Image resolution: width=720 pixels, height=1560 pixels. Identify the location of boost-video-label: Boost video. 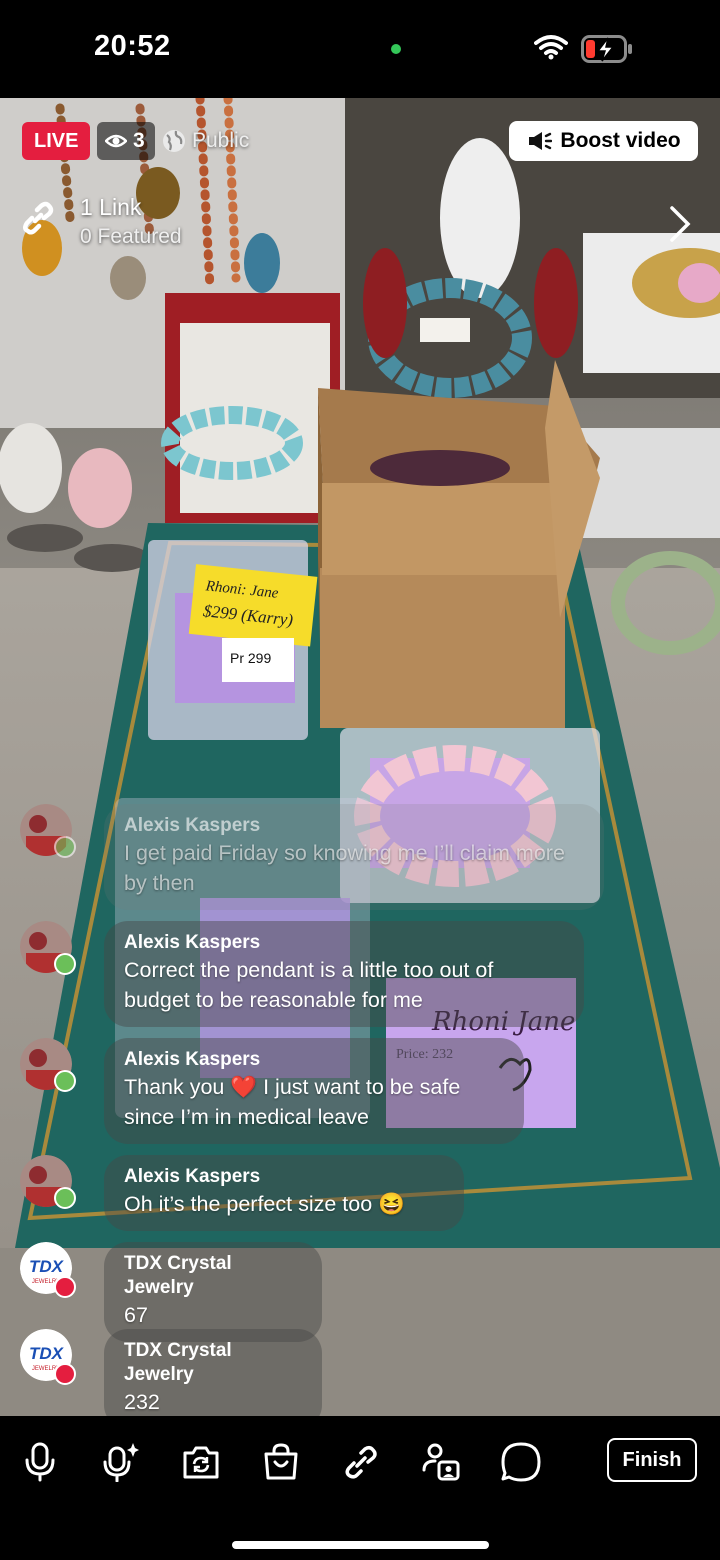
(620, 140).